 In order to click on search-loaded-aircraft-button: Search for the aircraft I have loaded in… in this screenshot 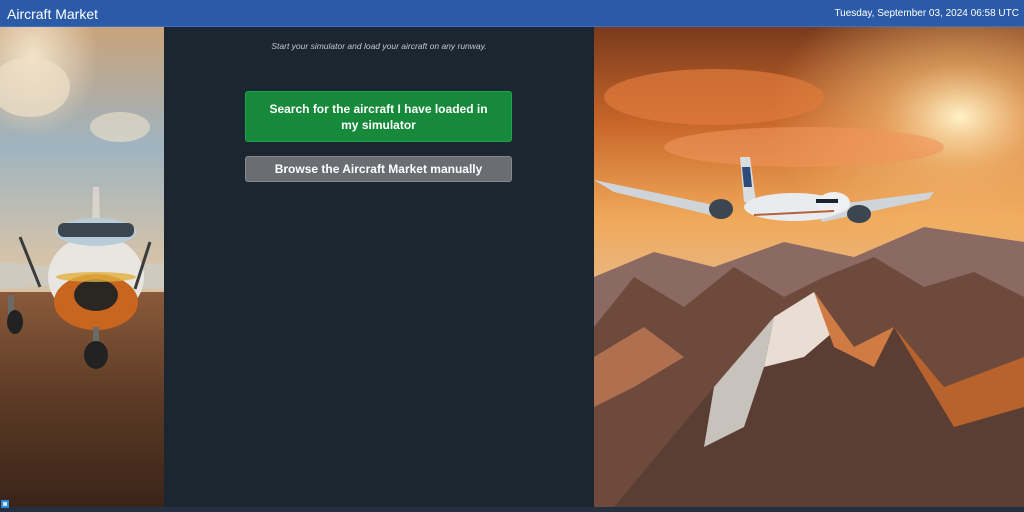, I will do `click(378, 116)`.